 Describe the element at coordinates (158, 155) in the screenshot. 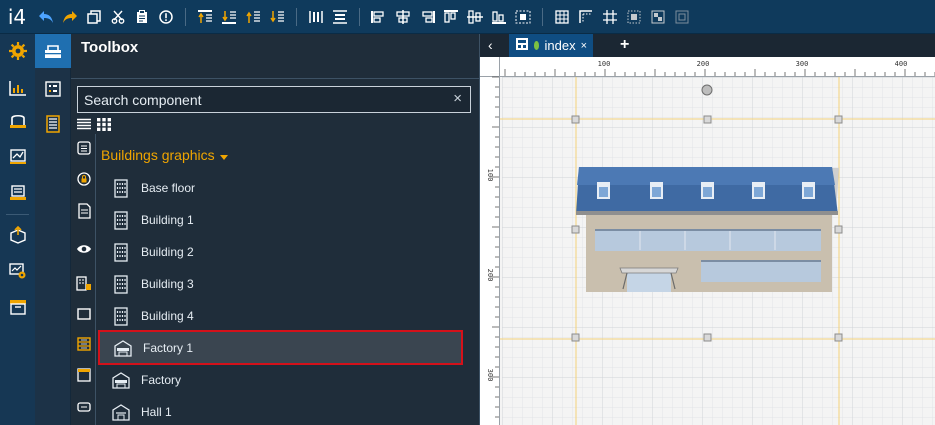

I see `category-label: Buildings graphics` at that location.